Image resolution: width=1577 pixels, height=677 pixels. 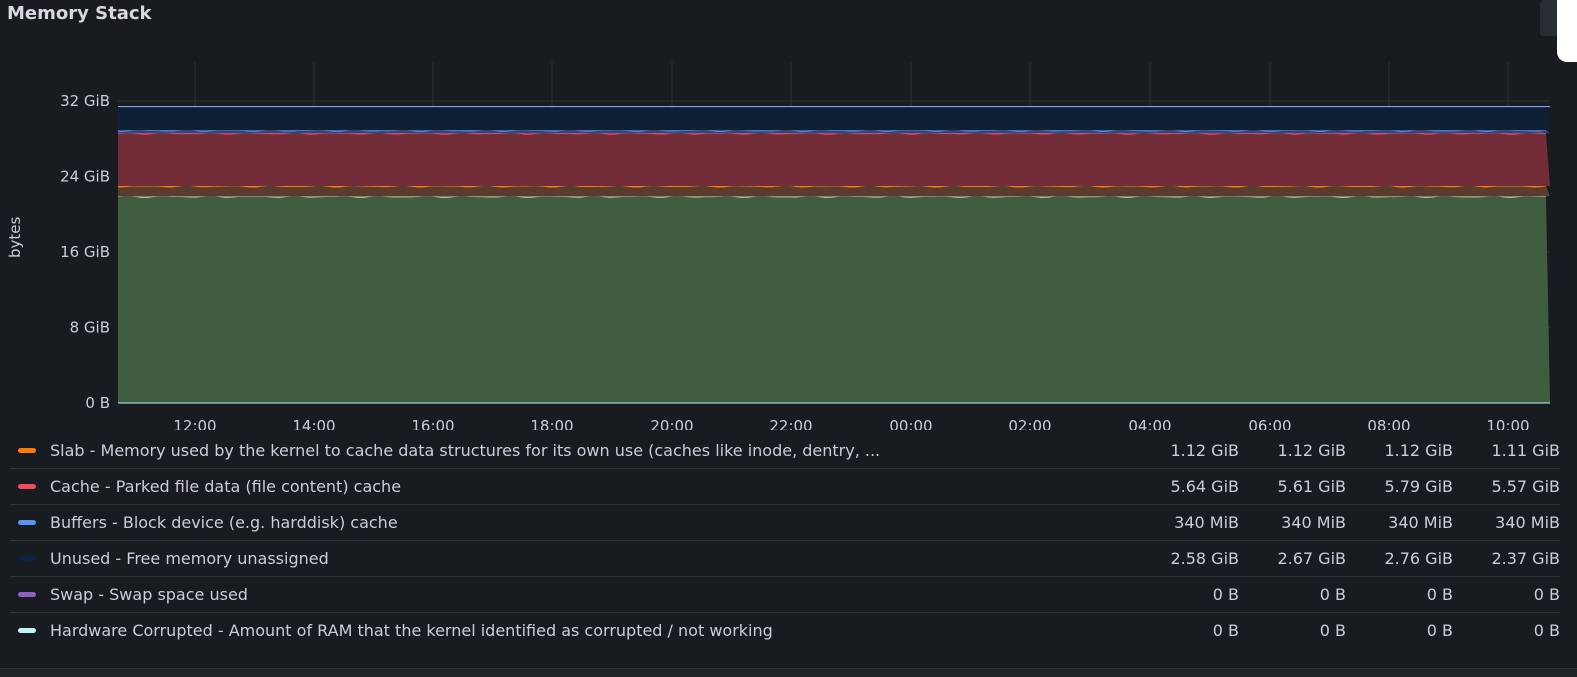 I want to click on legend-values: 5.64 GiB 5.61 GiB 5.79 GiB 5.57 GiB, so click(x=1339, y=486).